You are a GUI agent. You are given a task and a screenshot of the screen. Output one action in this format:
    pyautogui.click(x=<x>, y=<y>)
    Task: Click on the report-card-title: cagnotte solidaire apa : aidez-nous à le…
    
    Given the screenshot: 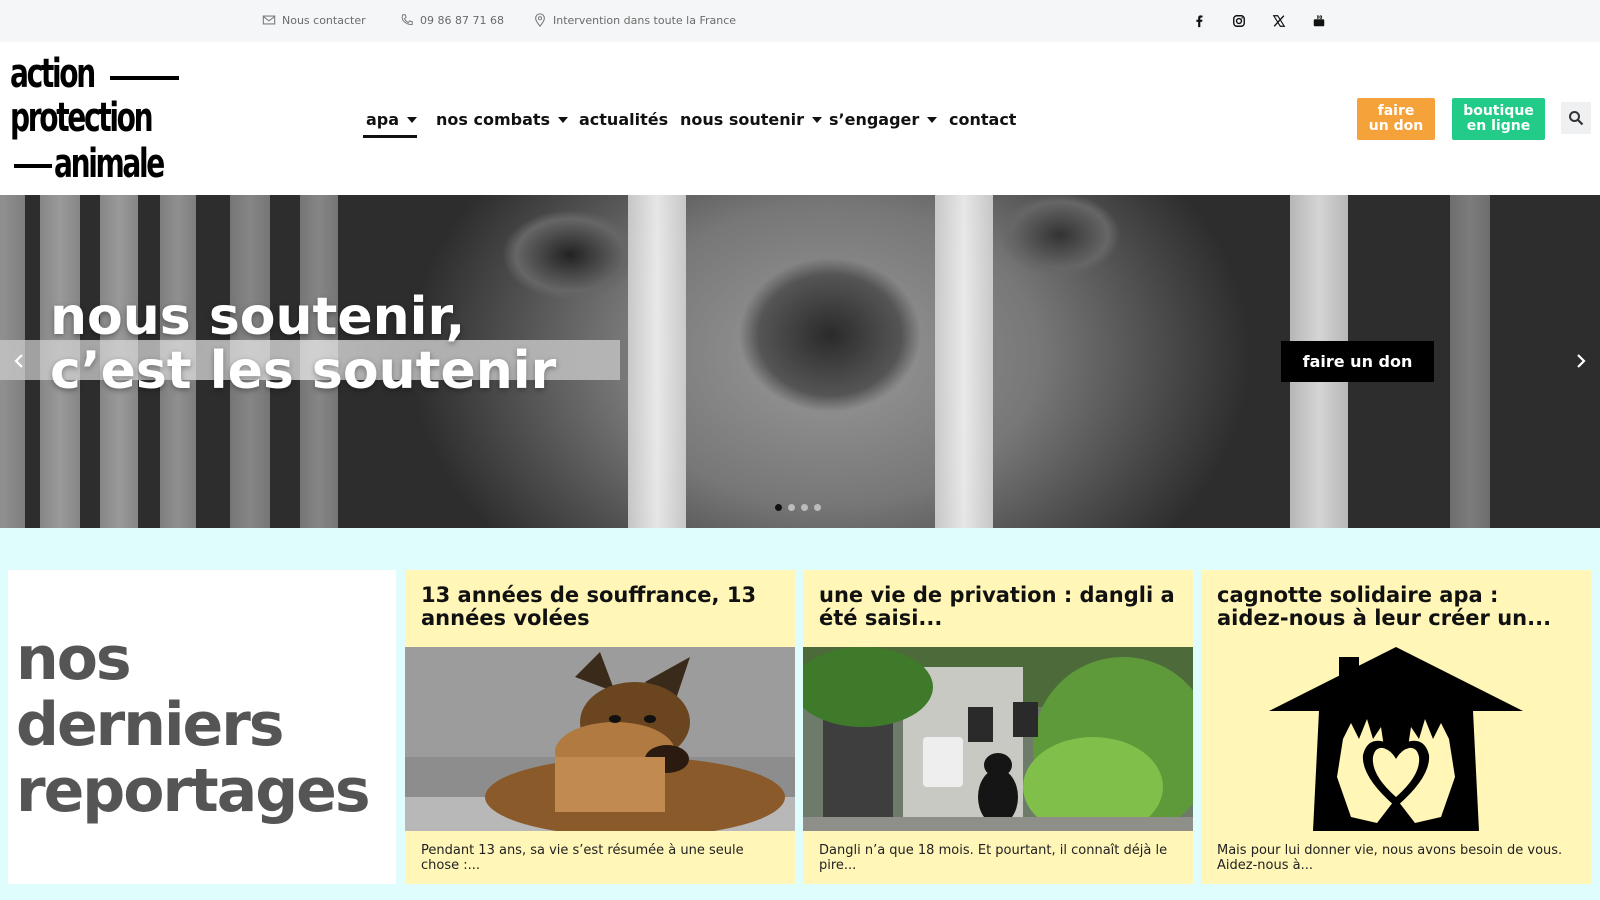 What is the action you would take?
    pyautogui.click(x=1397, y=607)
    